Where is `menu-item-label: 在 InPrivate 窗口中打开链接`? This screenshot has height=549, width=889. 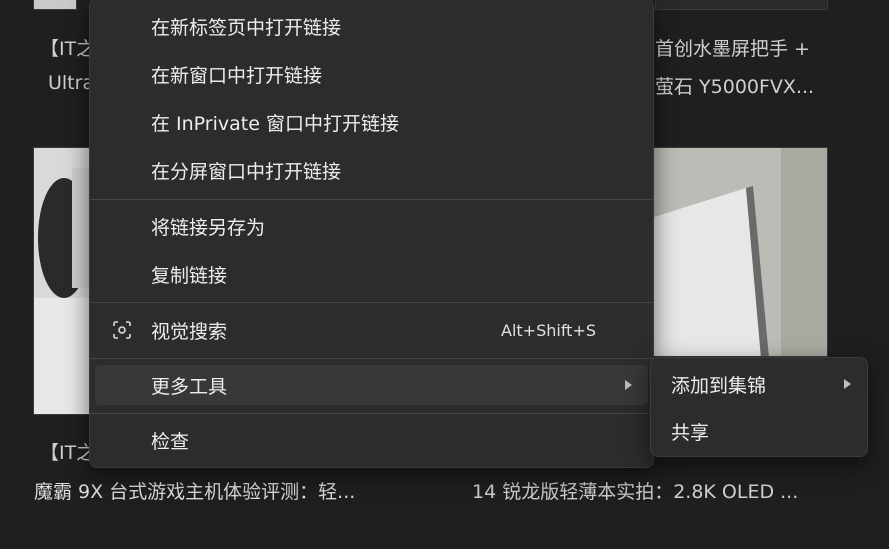 menu-item-label: 在 InPrivate 窗口中打开链接 is located at coordinates (275, 123).